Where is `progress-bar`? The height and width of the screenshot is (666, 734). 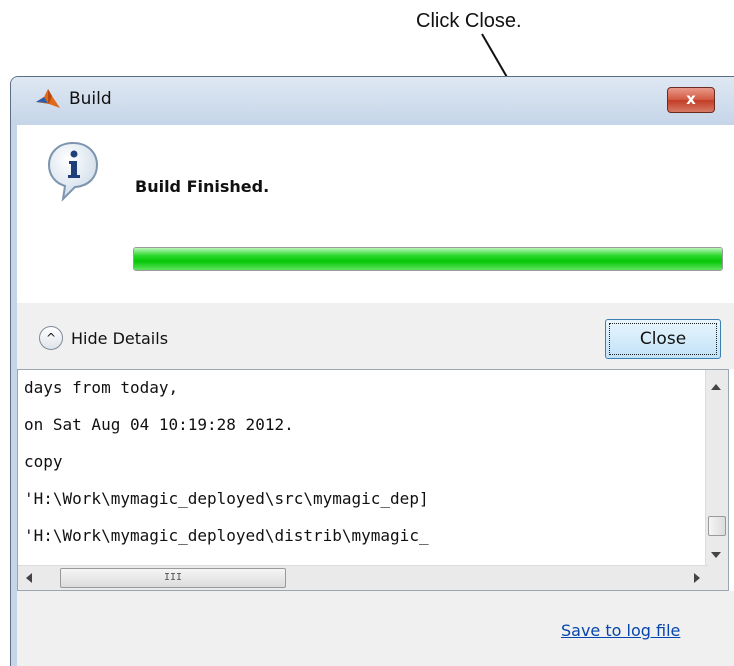 progress-bar is located at coordinates (428, 259).